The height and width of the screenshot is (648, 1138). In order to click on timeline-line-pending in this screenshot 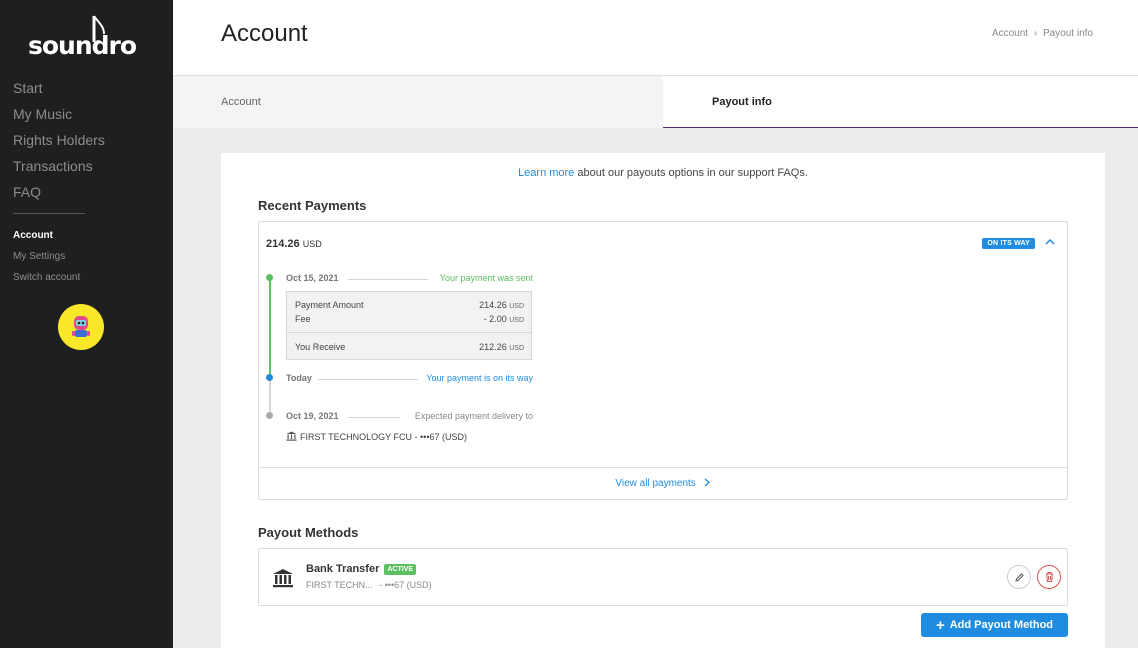, I will do `click(270, 396)`.